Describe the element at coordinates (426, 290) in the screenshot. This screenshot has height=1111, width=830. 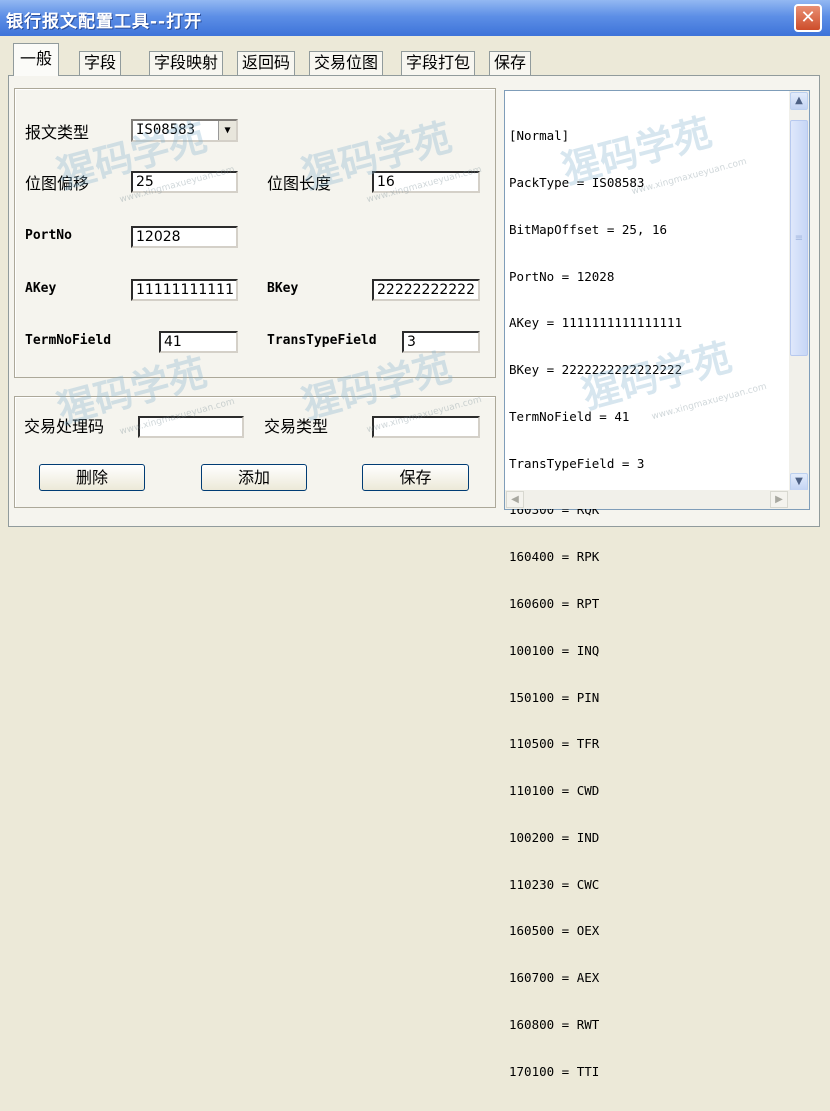
I see `bkey-input: 22222222222` at that location.